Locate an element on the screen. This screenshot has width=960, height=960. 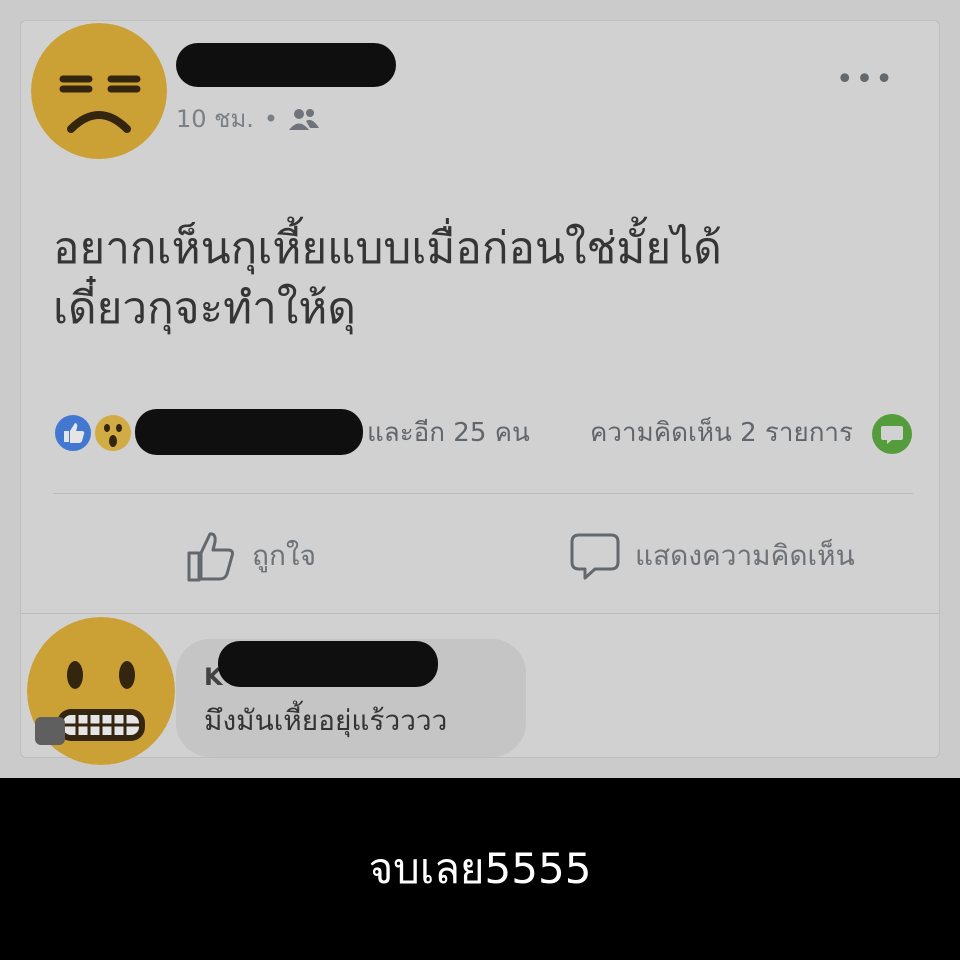
caption-text: จบเลย5555 is located at coordinates (480, 868).